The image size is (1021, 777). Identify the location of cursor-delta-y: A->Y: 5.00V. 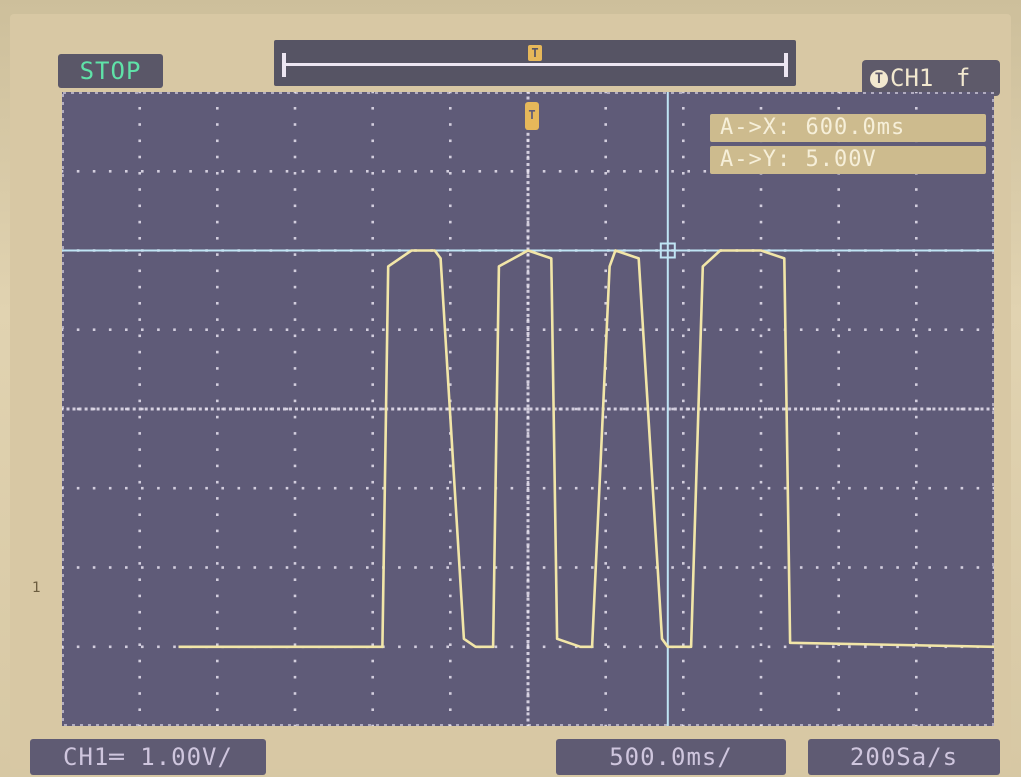
(848, 160).